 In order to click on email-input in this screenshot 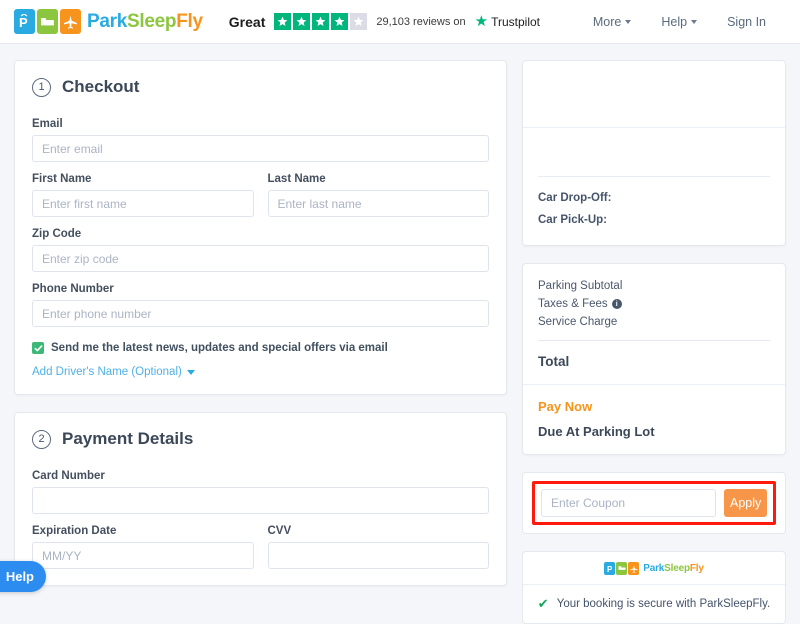, I will do `click(260, 148)`.